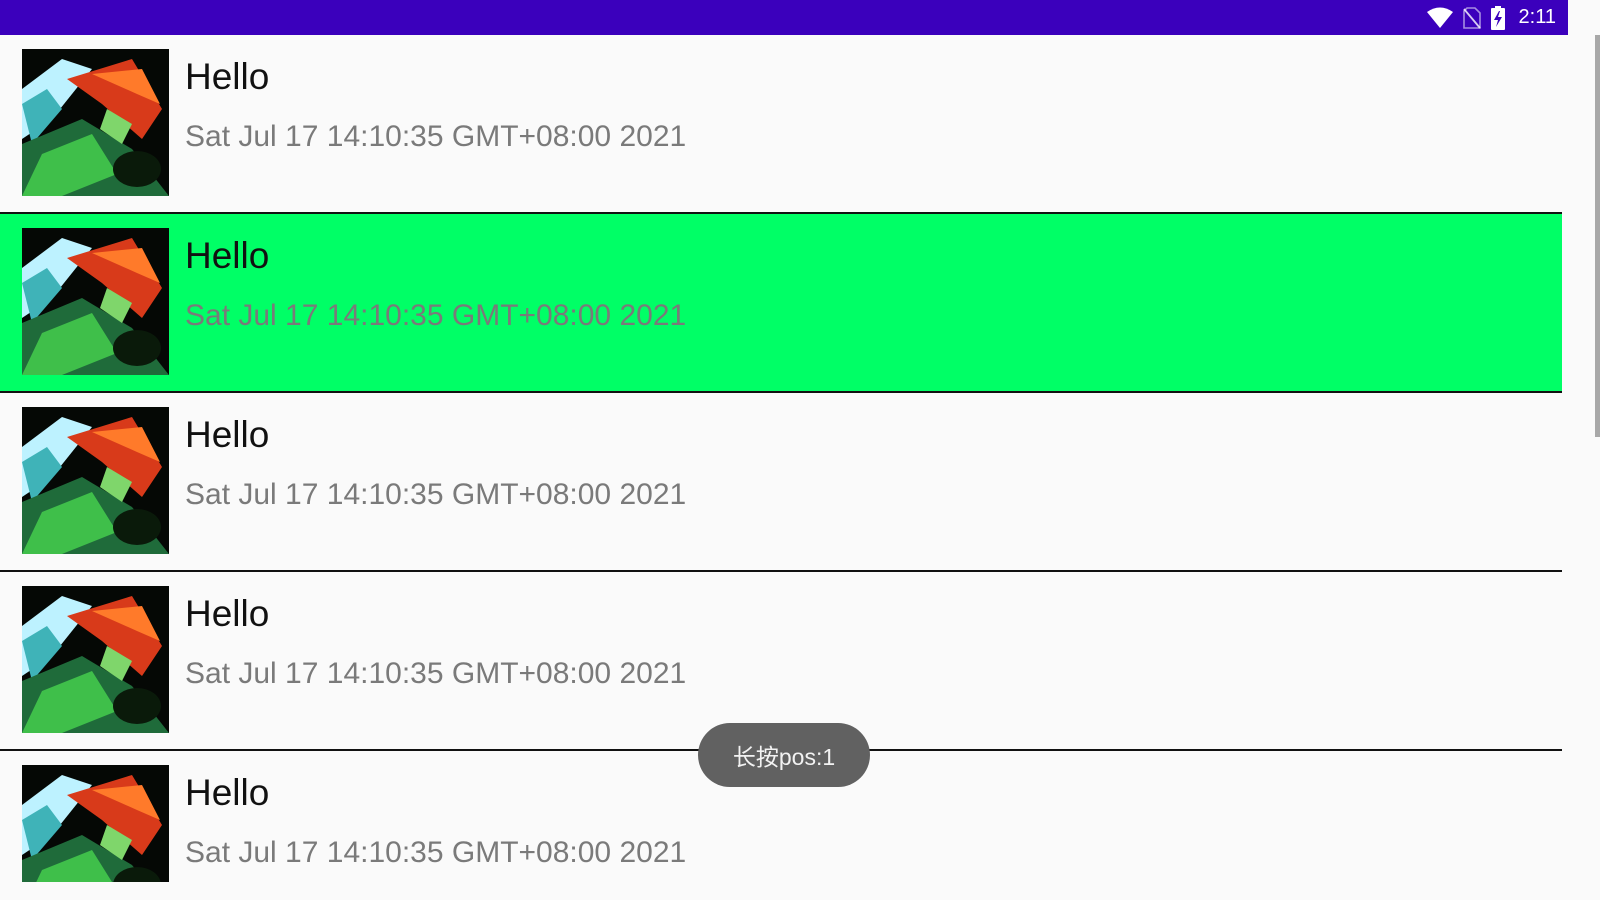 Image resolution: width=1600 pixels, height=900 pixels. Describe the element at coordinates (1439, 18) in the screenshot. I see `wifi-icon` at that location.